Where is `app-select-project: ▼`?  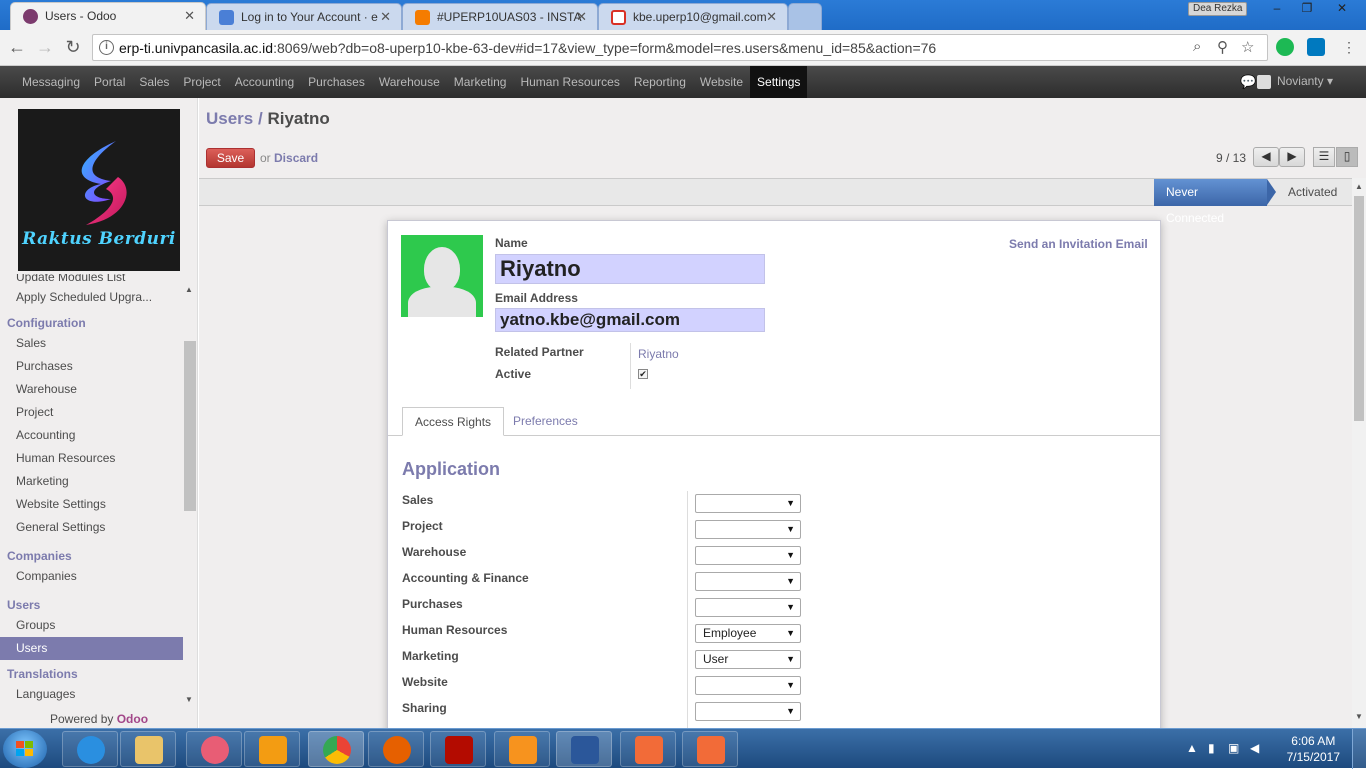 app-select-project: ▼ is located at coordinates (748, 529).